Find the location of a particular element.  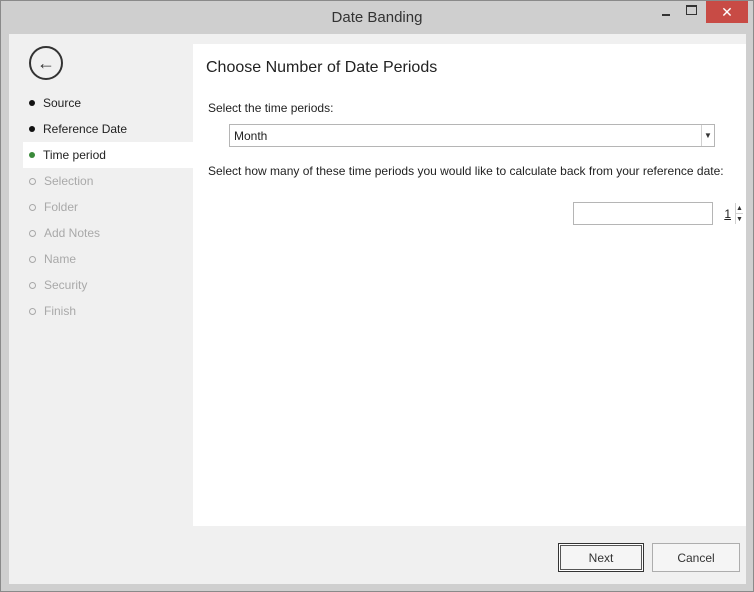

step-label: Security is located at coordinates (66, 285).